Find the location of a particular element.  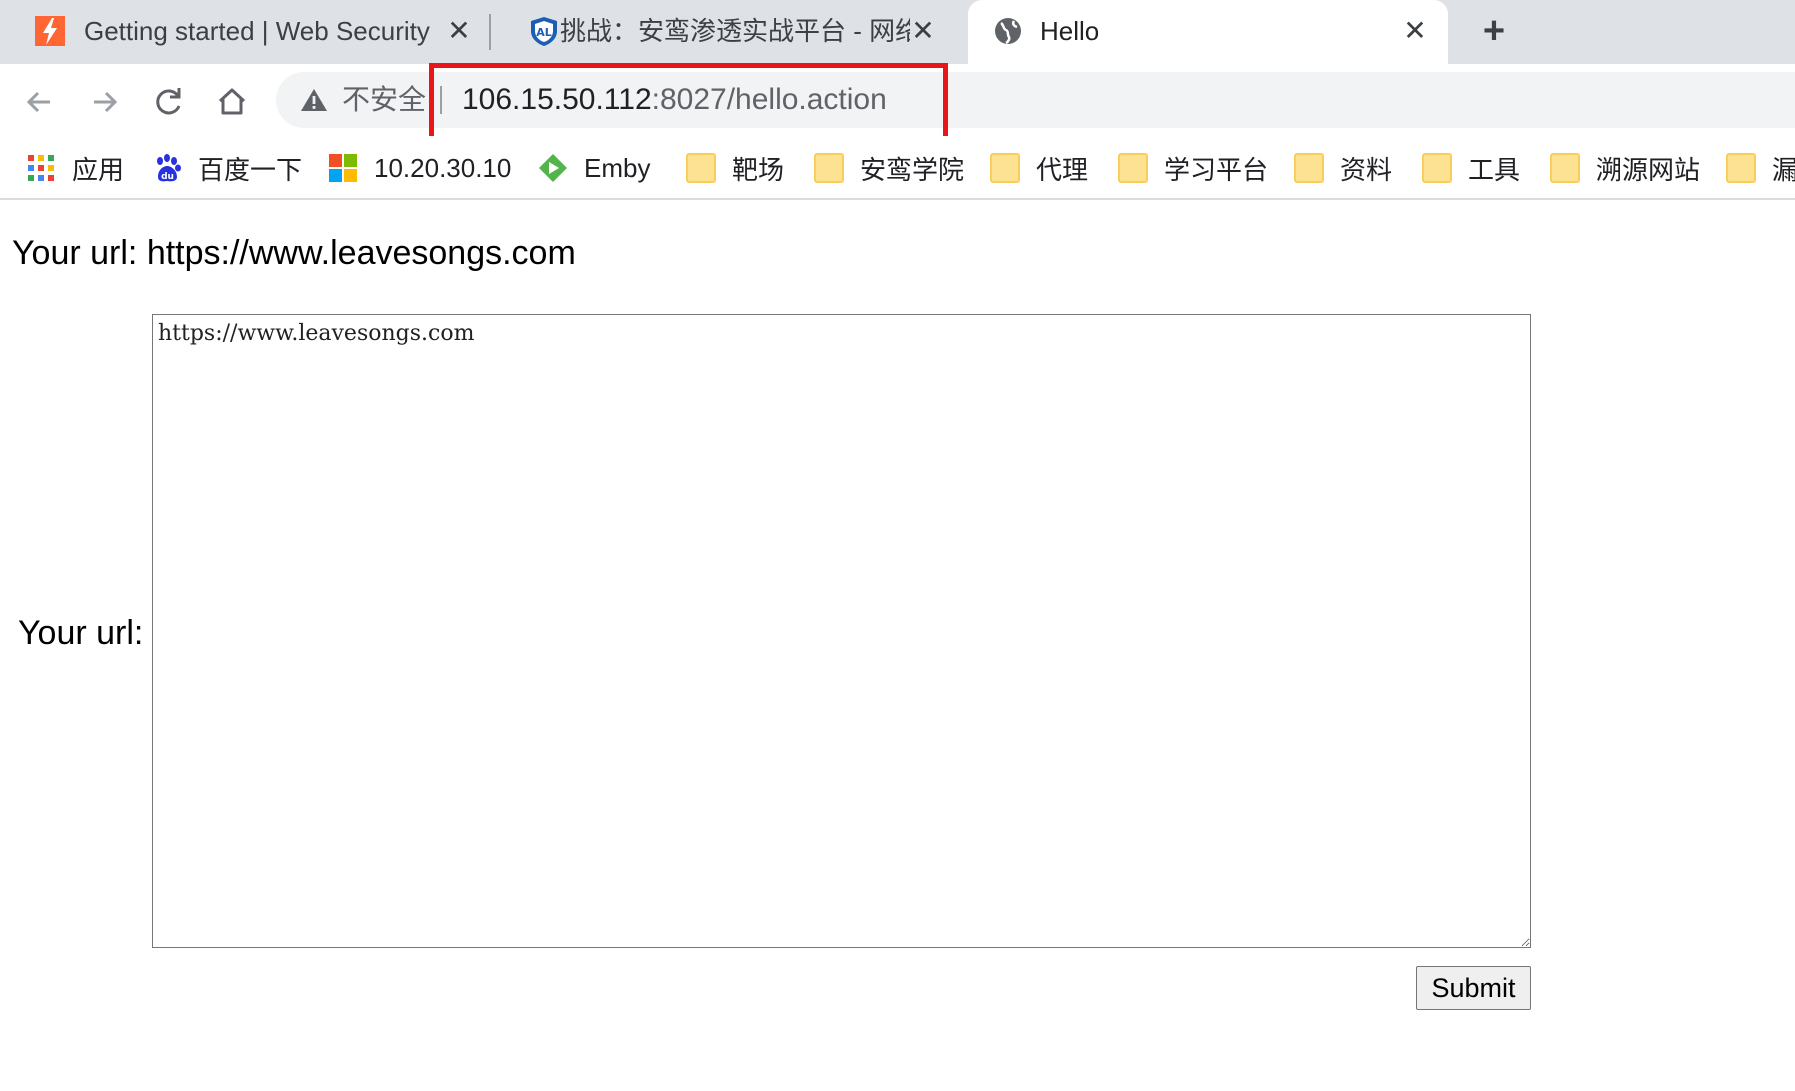

bookmark-folder-proxy: 代理 is located at coordinates (1039, 168).